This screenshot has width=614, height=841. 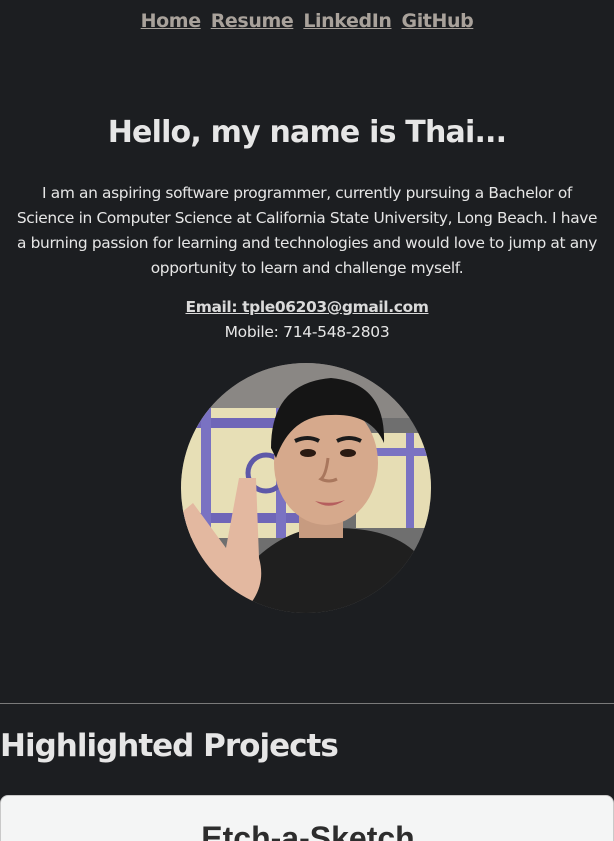 What do you see at coordinates (347, 21) in the screenshot?
I see `nav-link-linkedin: LinkedIn` at bounding box center [347, 21].